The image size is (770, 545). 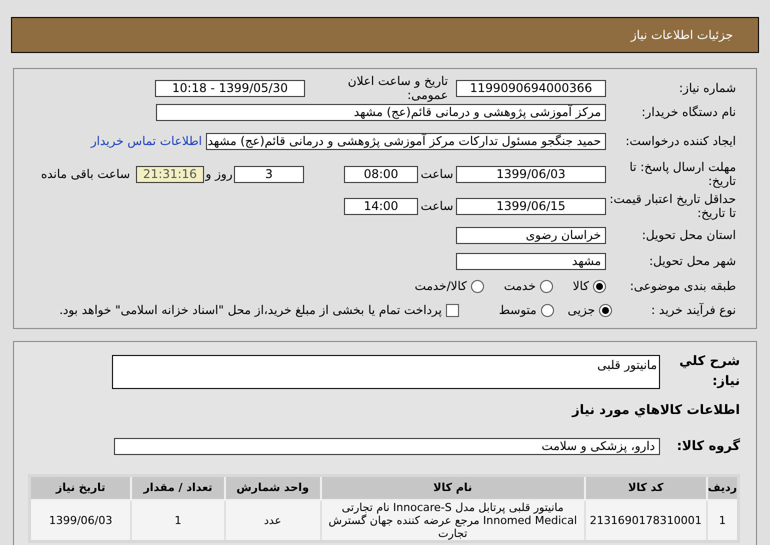 I want to click on field-label: کالا, so click(x=580, y=286).